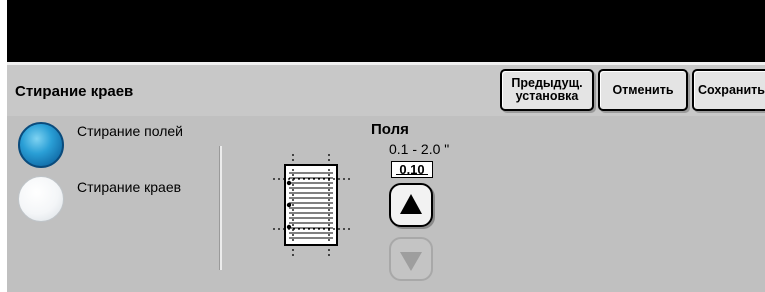 Image resolution: width=765 pixels, height=292 pixels. What do you see at coordinates (74, 91) in the screenshot?
I see `page-title: Стирание краев` at bounding box center [74, 91].